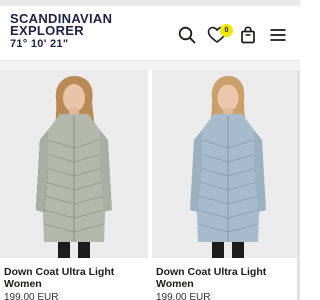 This screenshot has height=300, width=320. I want to click on search-icon, so click(187, 35).